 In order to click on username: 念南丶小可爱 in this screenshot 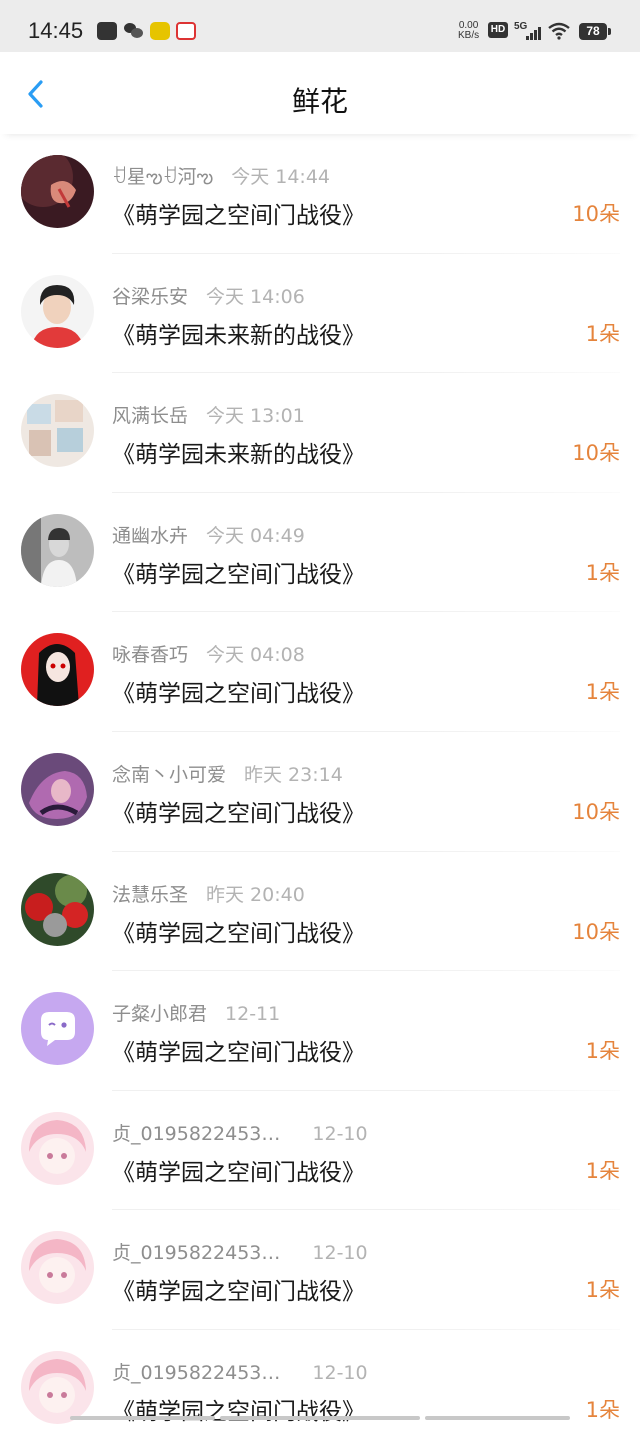, I will do `click(169, 775)`.